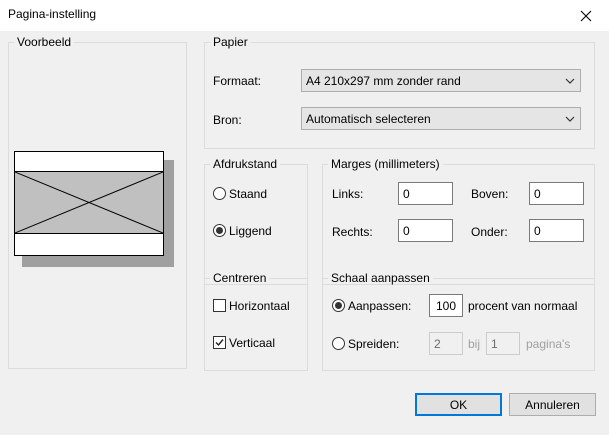  Describe the element at coordinates (219, 193) in the screenshot. I see `portrait-radio` at that location.